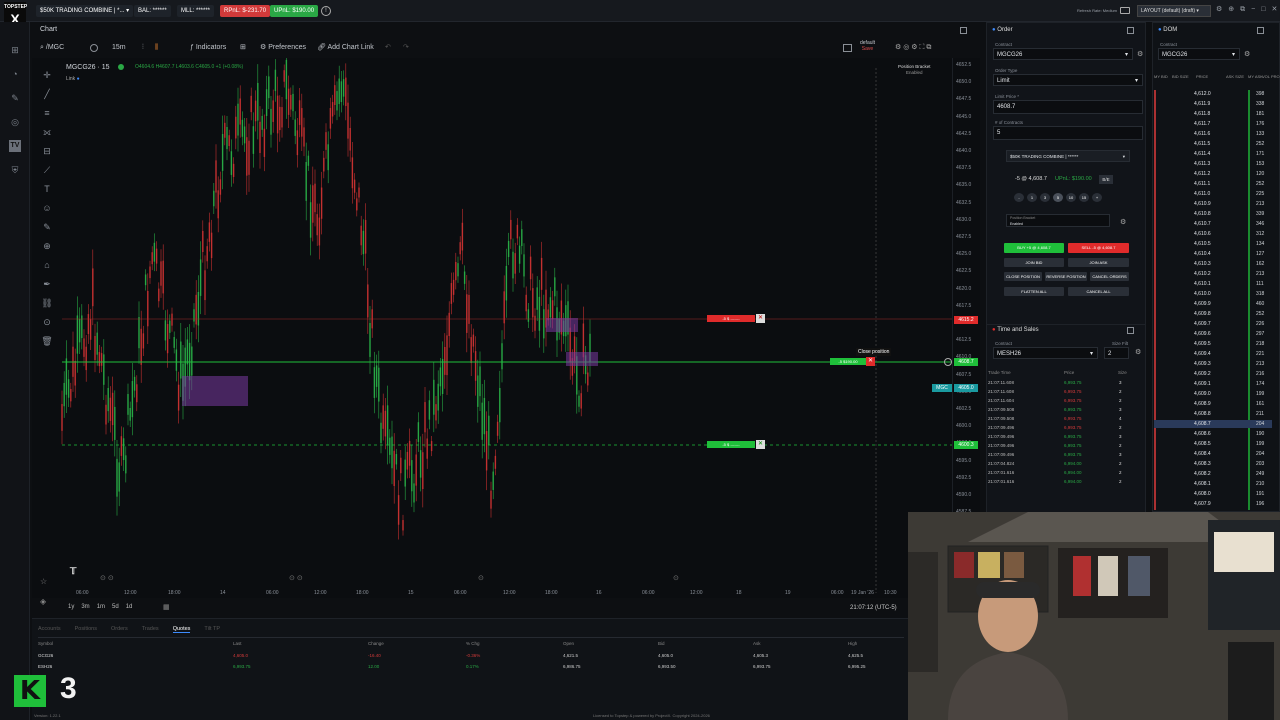 The width and height of the screenshot is (1280, 720). I want to click on dom-price: 4,611.5, so click(1202, 144).